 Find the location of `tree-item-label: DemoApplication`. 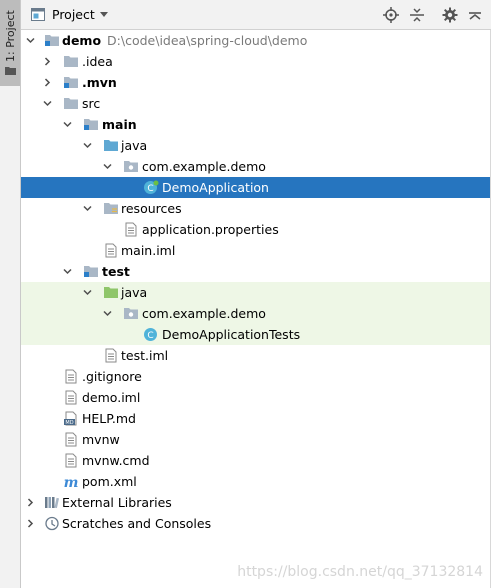

tree-item-label: DemoApplication is located at coordinates (215, 187).